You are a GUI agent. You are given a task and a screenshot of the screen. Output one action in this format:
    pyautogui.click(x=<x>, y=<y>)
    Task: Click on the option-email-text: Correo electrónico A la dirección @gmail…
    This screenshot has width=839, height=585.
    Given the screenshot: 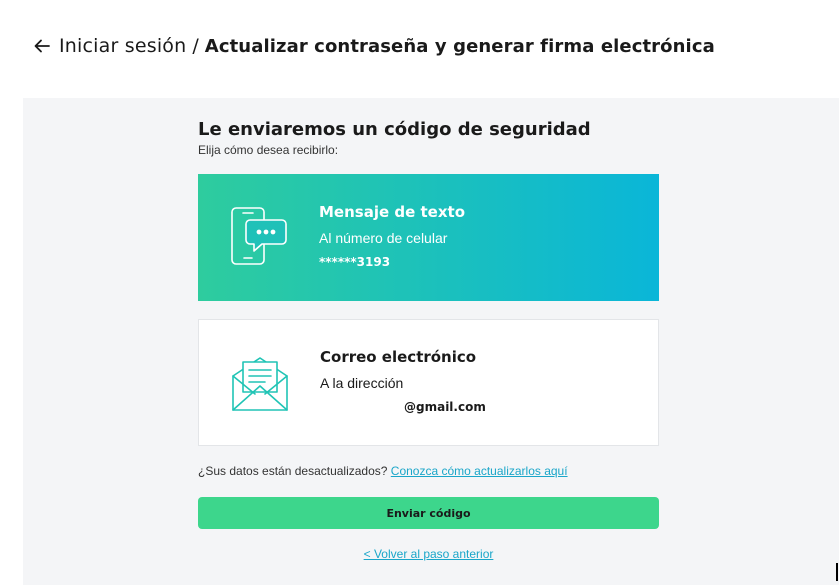 What is the action you would take?
    pyautogui.click(x=403, y=381)
    